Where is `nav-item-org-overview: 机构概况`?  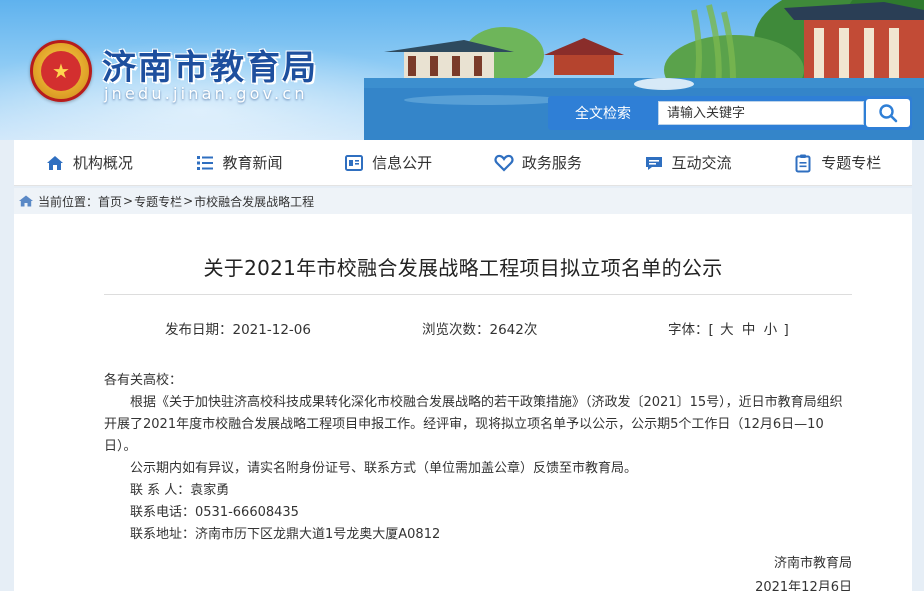 nav-item-org-overview: 机构概况 is located at coordinates (89, 163).